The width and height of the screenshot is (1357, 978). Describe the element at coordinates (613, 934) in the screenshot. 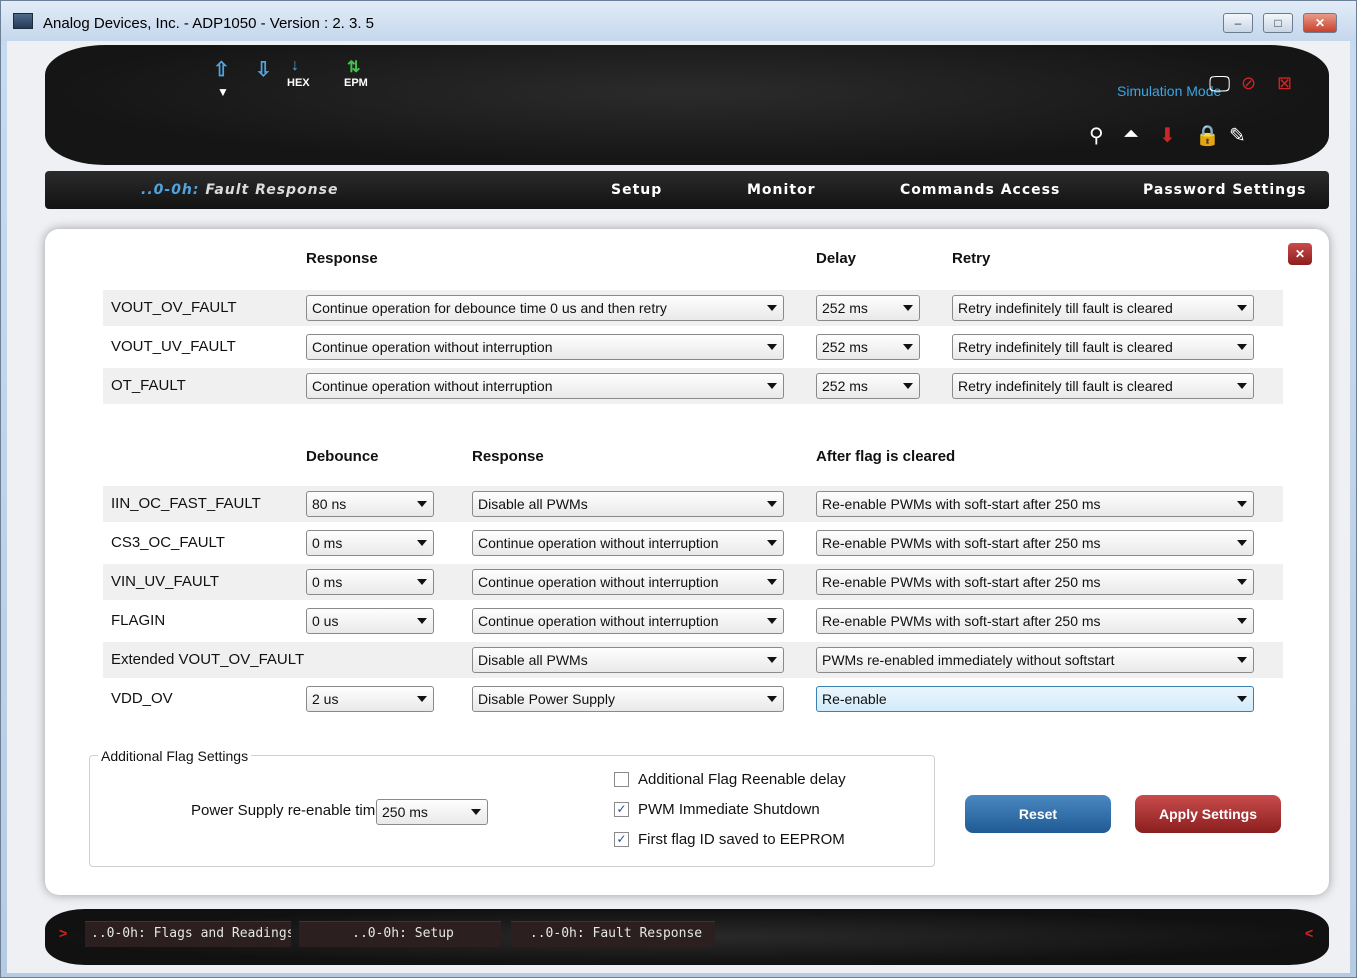

I see `bottom-tab-fault-response: ..0-0h: Fault Response` at that location.